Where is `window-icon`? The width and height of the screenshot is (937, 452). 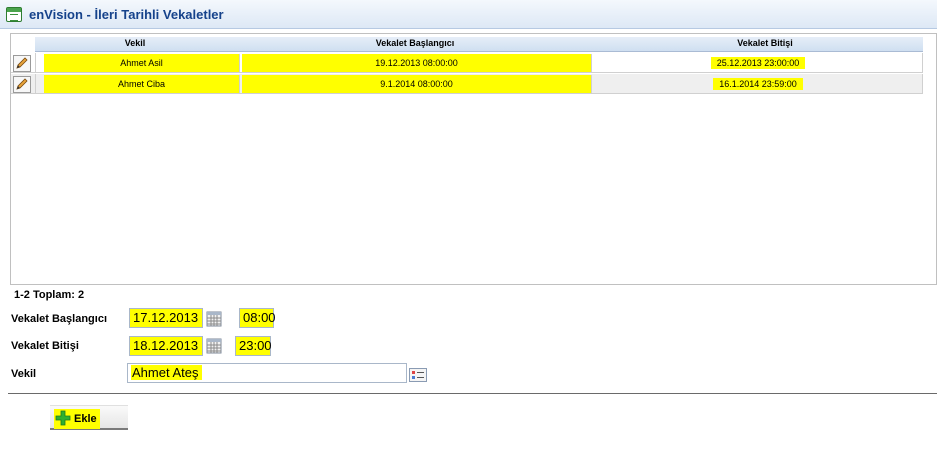
window-icon is located at coordinates (14, 14).